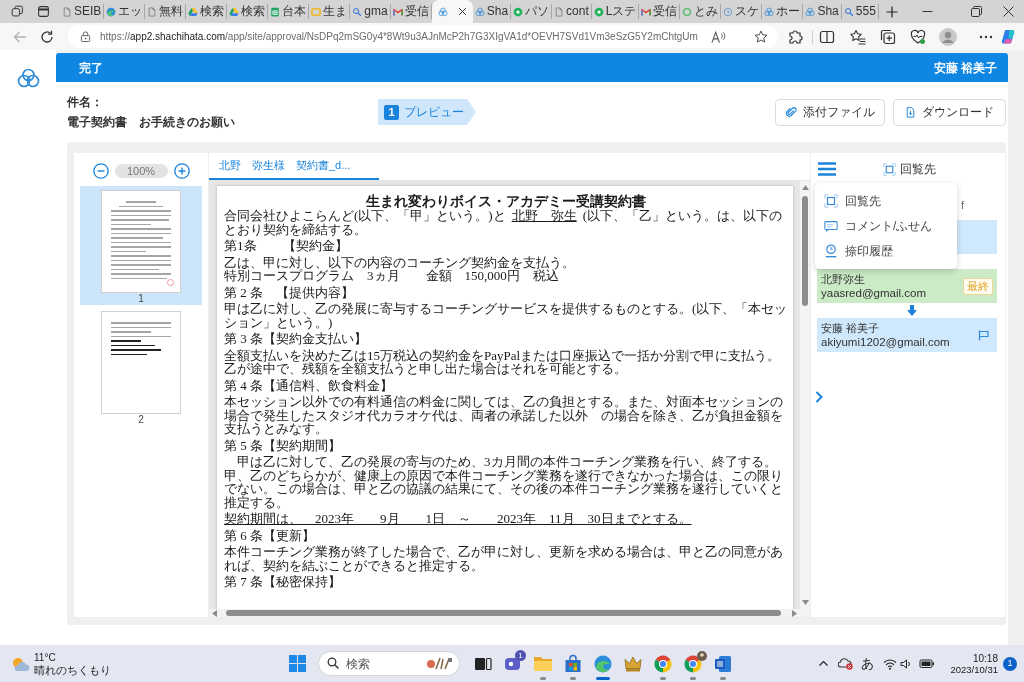 The image size is (1024, 682). What do you see at coordinates (440, 663) in the screenshot?
I see `search-highlight-drawing` at bounding box center [440, 663].